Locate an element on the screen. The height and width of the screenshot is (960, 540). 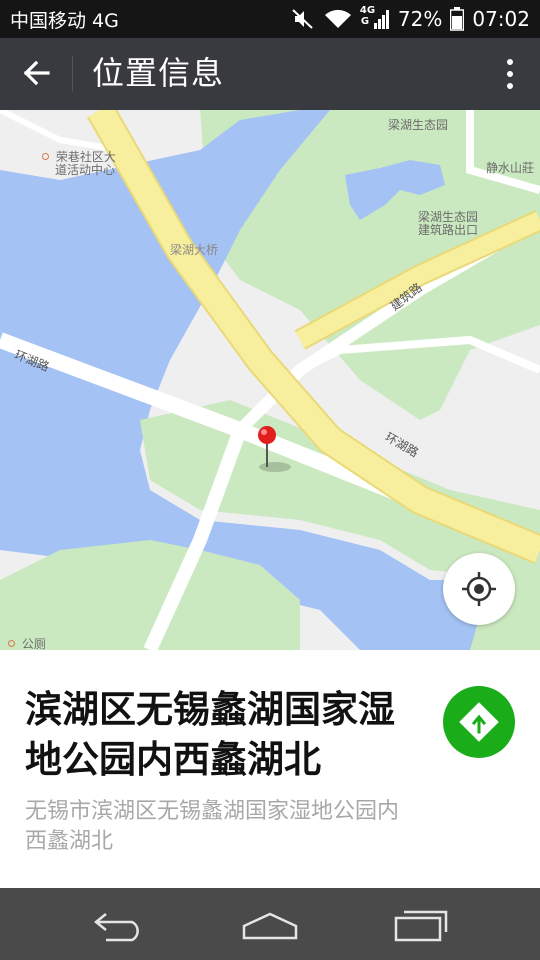
map-label-jingshui: 静水山莊 is located at coordinates (510, 168).